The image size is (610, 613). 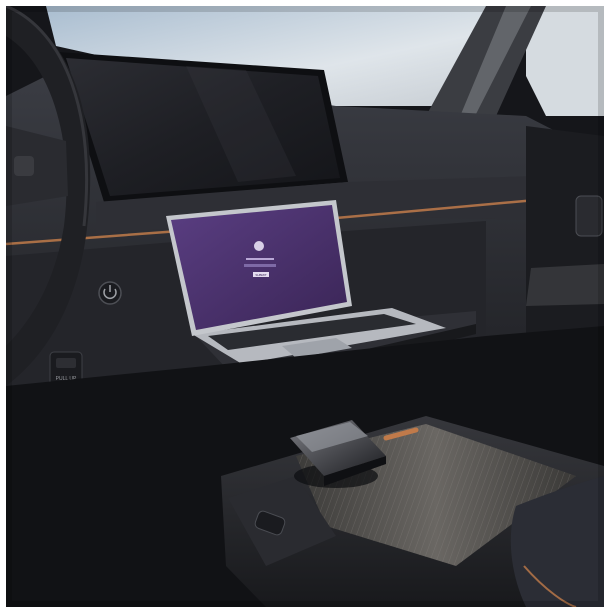 What do you see at coordinates (24, 166) in the screenshot?
I see `steering-button` at bounding box center [24, 166].